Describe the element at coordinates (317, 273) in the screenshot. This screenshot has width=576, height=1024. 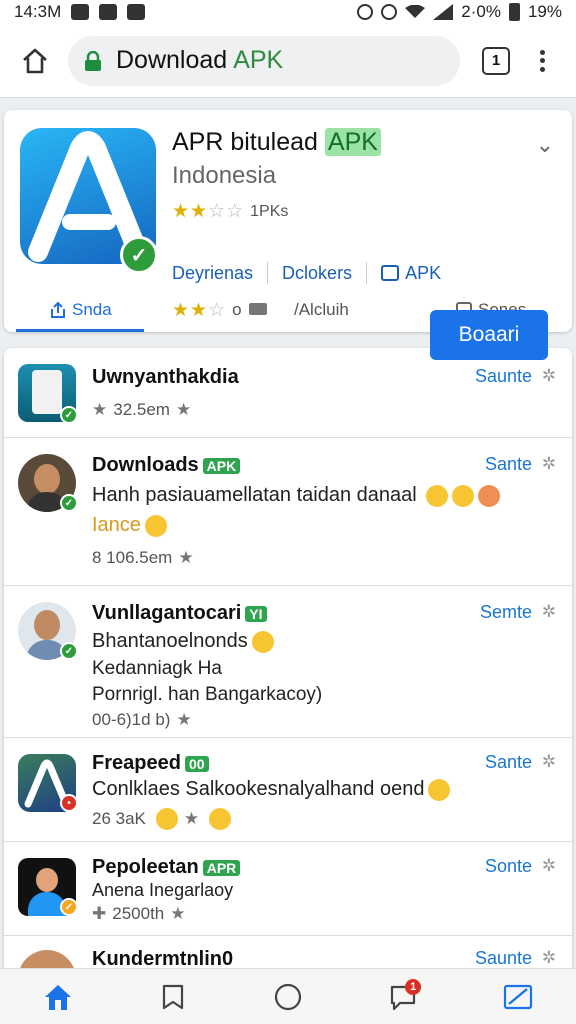
I see `link-dclokers: Dclokers` at that location.